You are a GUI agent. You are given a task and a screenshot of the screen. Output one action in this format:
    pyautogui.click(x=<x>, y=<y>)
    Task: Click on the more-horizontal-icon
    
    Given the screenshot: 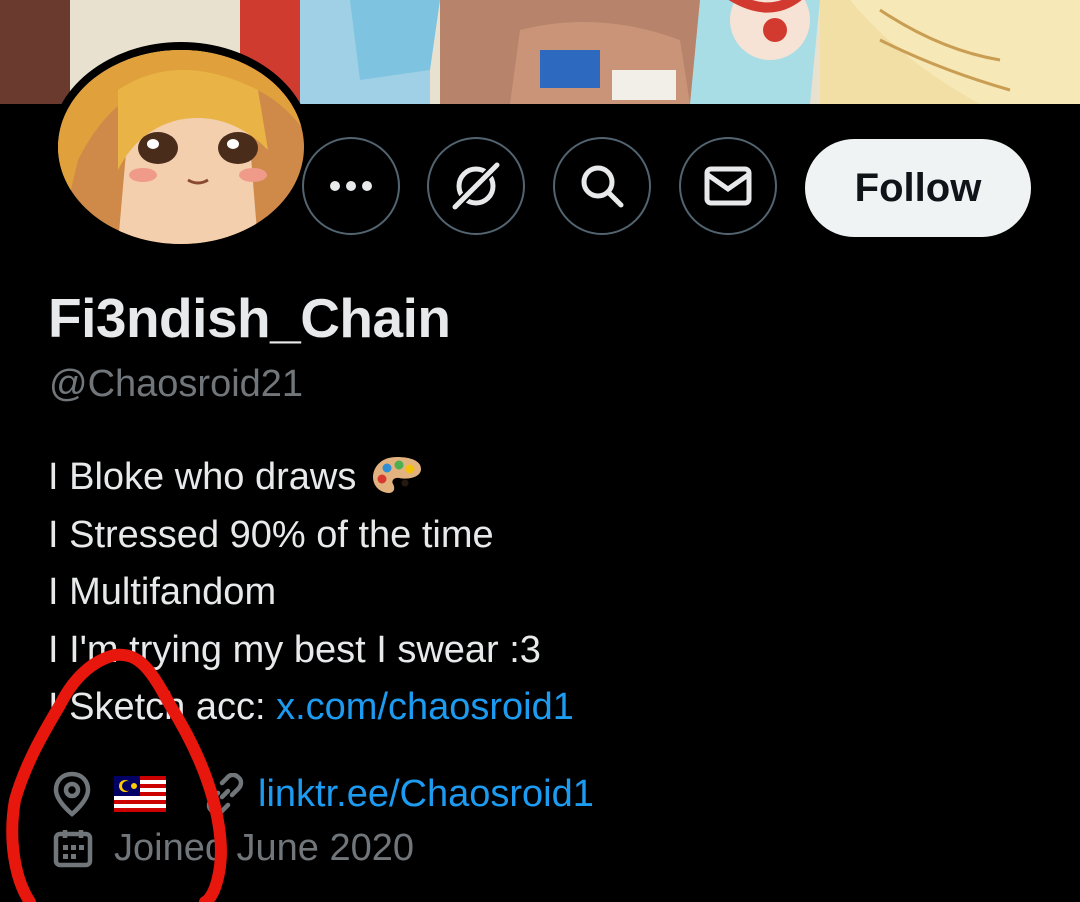 What is the action you would take?
    pyautogui.click(x=351, y=186)
    